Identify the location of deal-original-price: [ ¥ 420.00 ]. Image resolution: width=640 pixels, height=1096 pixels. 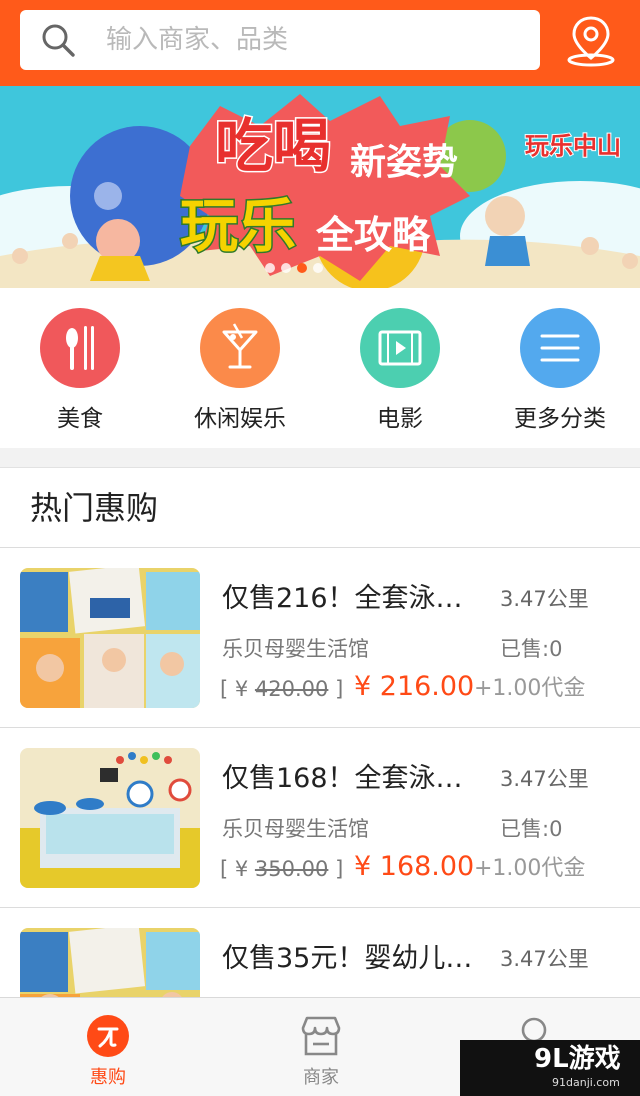
(282, 689).